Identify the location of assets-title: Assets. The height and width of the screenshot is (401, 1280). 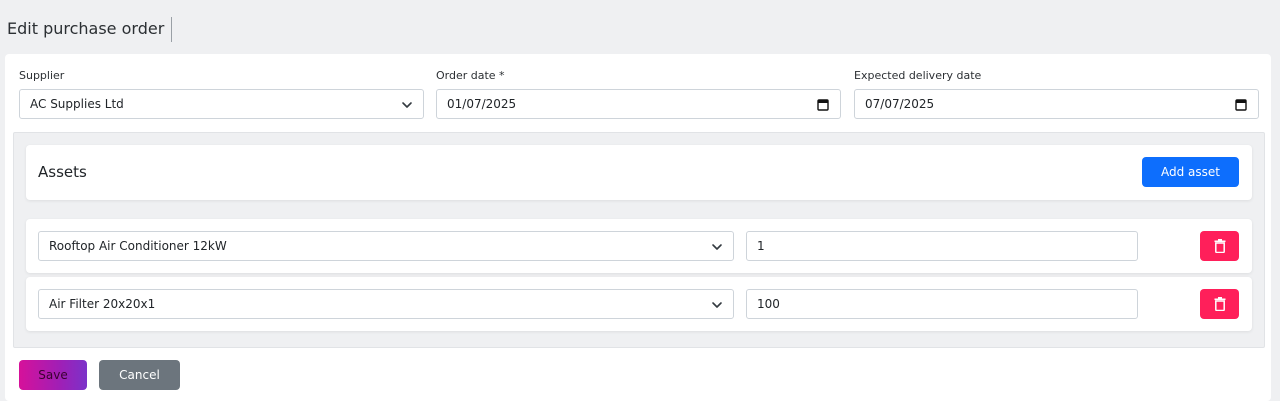
(62, 172).